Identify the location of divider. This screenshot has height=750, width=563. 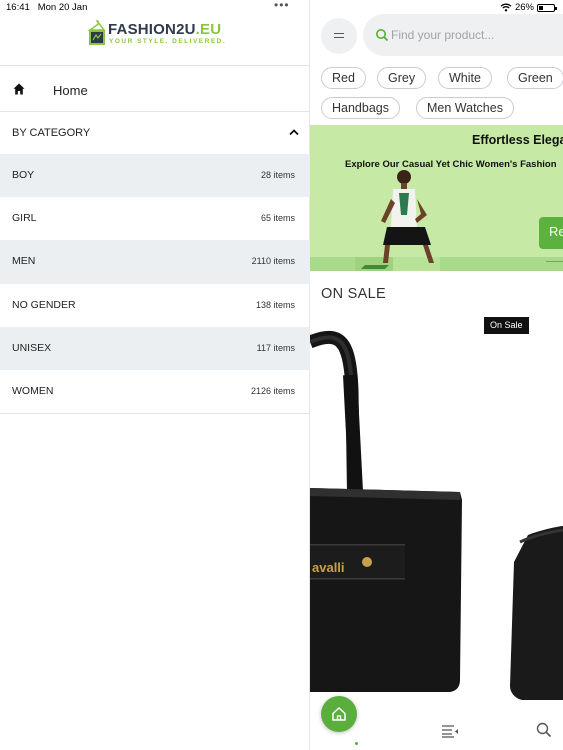
(155, 413).